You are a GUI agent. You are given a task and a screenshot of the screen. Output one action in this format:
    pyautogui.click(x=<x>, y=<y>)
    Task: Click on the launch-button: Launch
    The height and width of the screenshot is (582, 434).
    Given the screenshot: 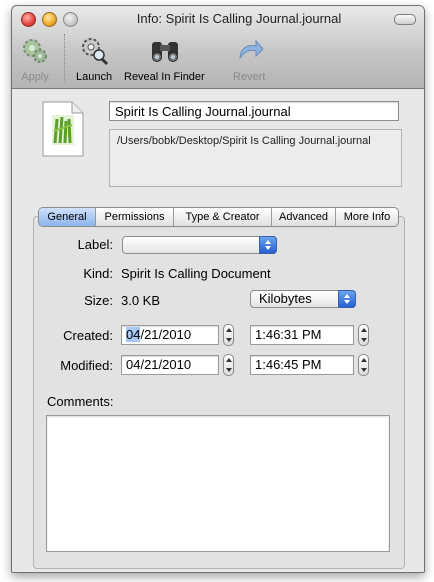 What is the action you would take?
    pyautogui.click(x=94, y=59)
    